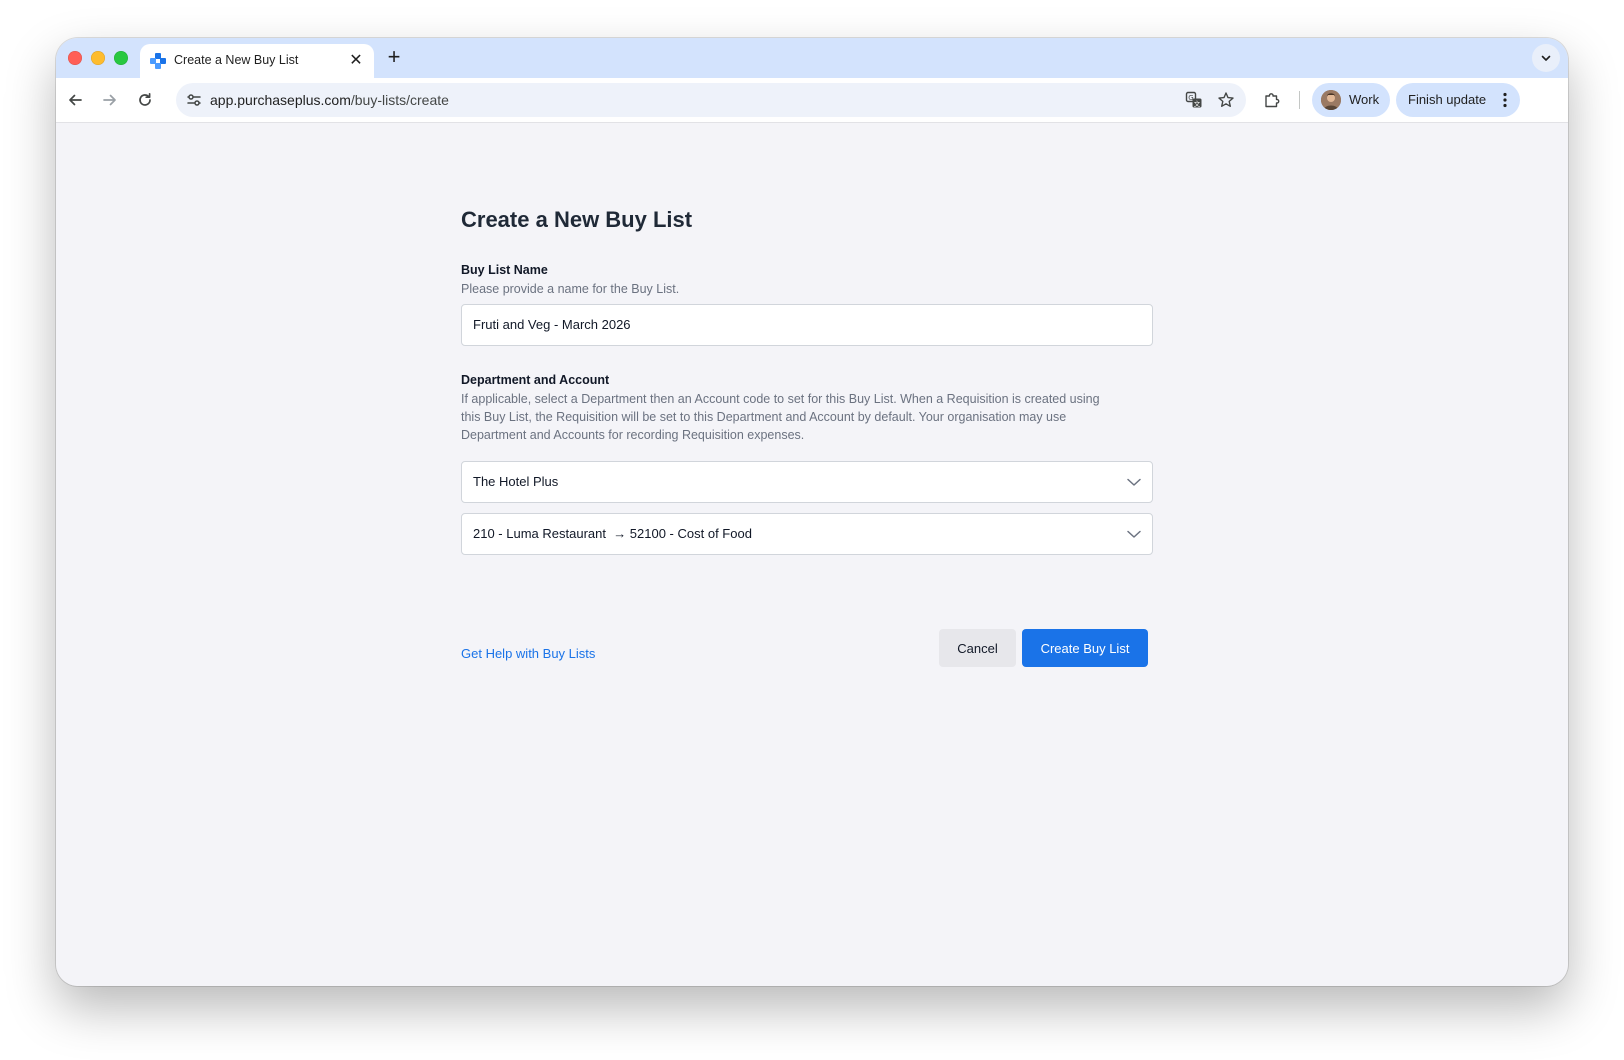 This screenshot has width=1624, height=1060. I want to click on profile-button: Work, so click(1351, 100).